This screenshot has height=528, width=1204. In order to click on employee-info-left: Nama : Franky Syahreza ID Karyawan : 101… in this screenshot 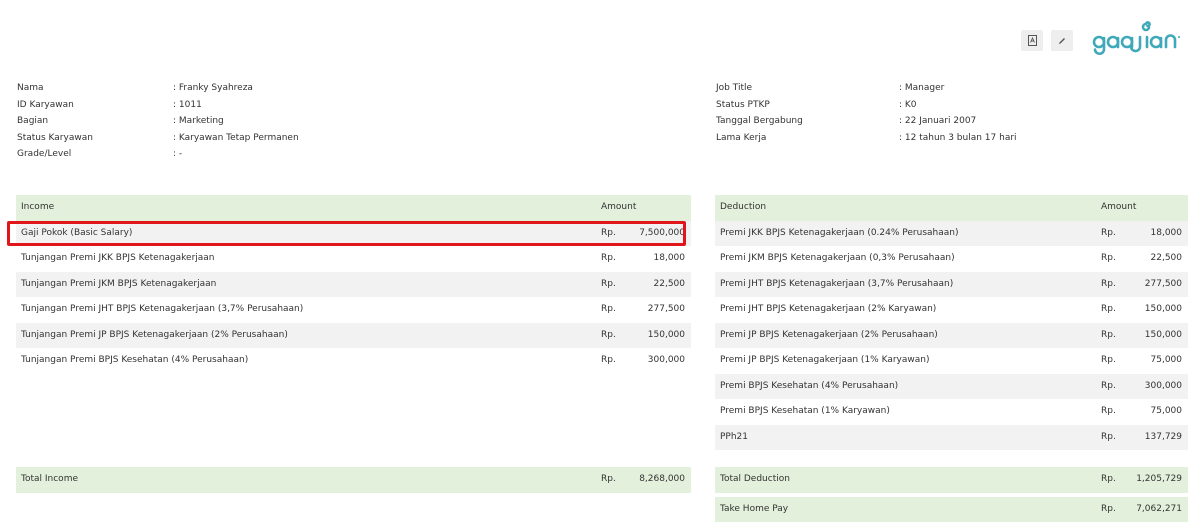, I will do `click(217, 121)`.